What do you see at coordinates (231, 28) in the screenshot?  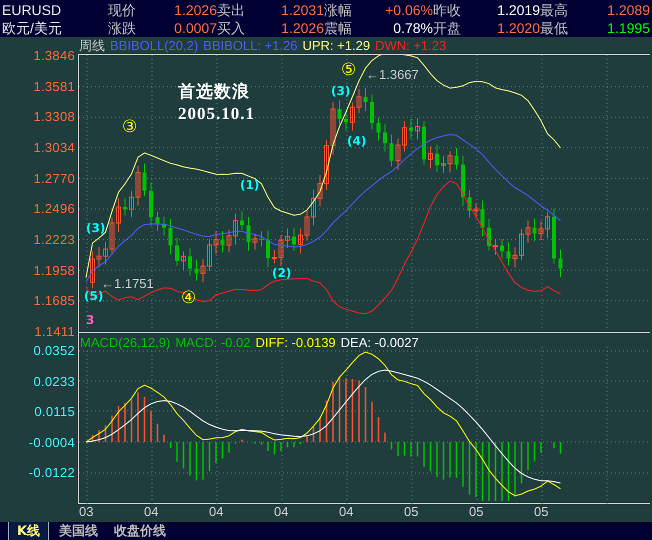 I see `quote-label: 买入` at bounding box center [231, 28].